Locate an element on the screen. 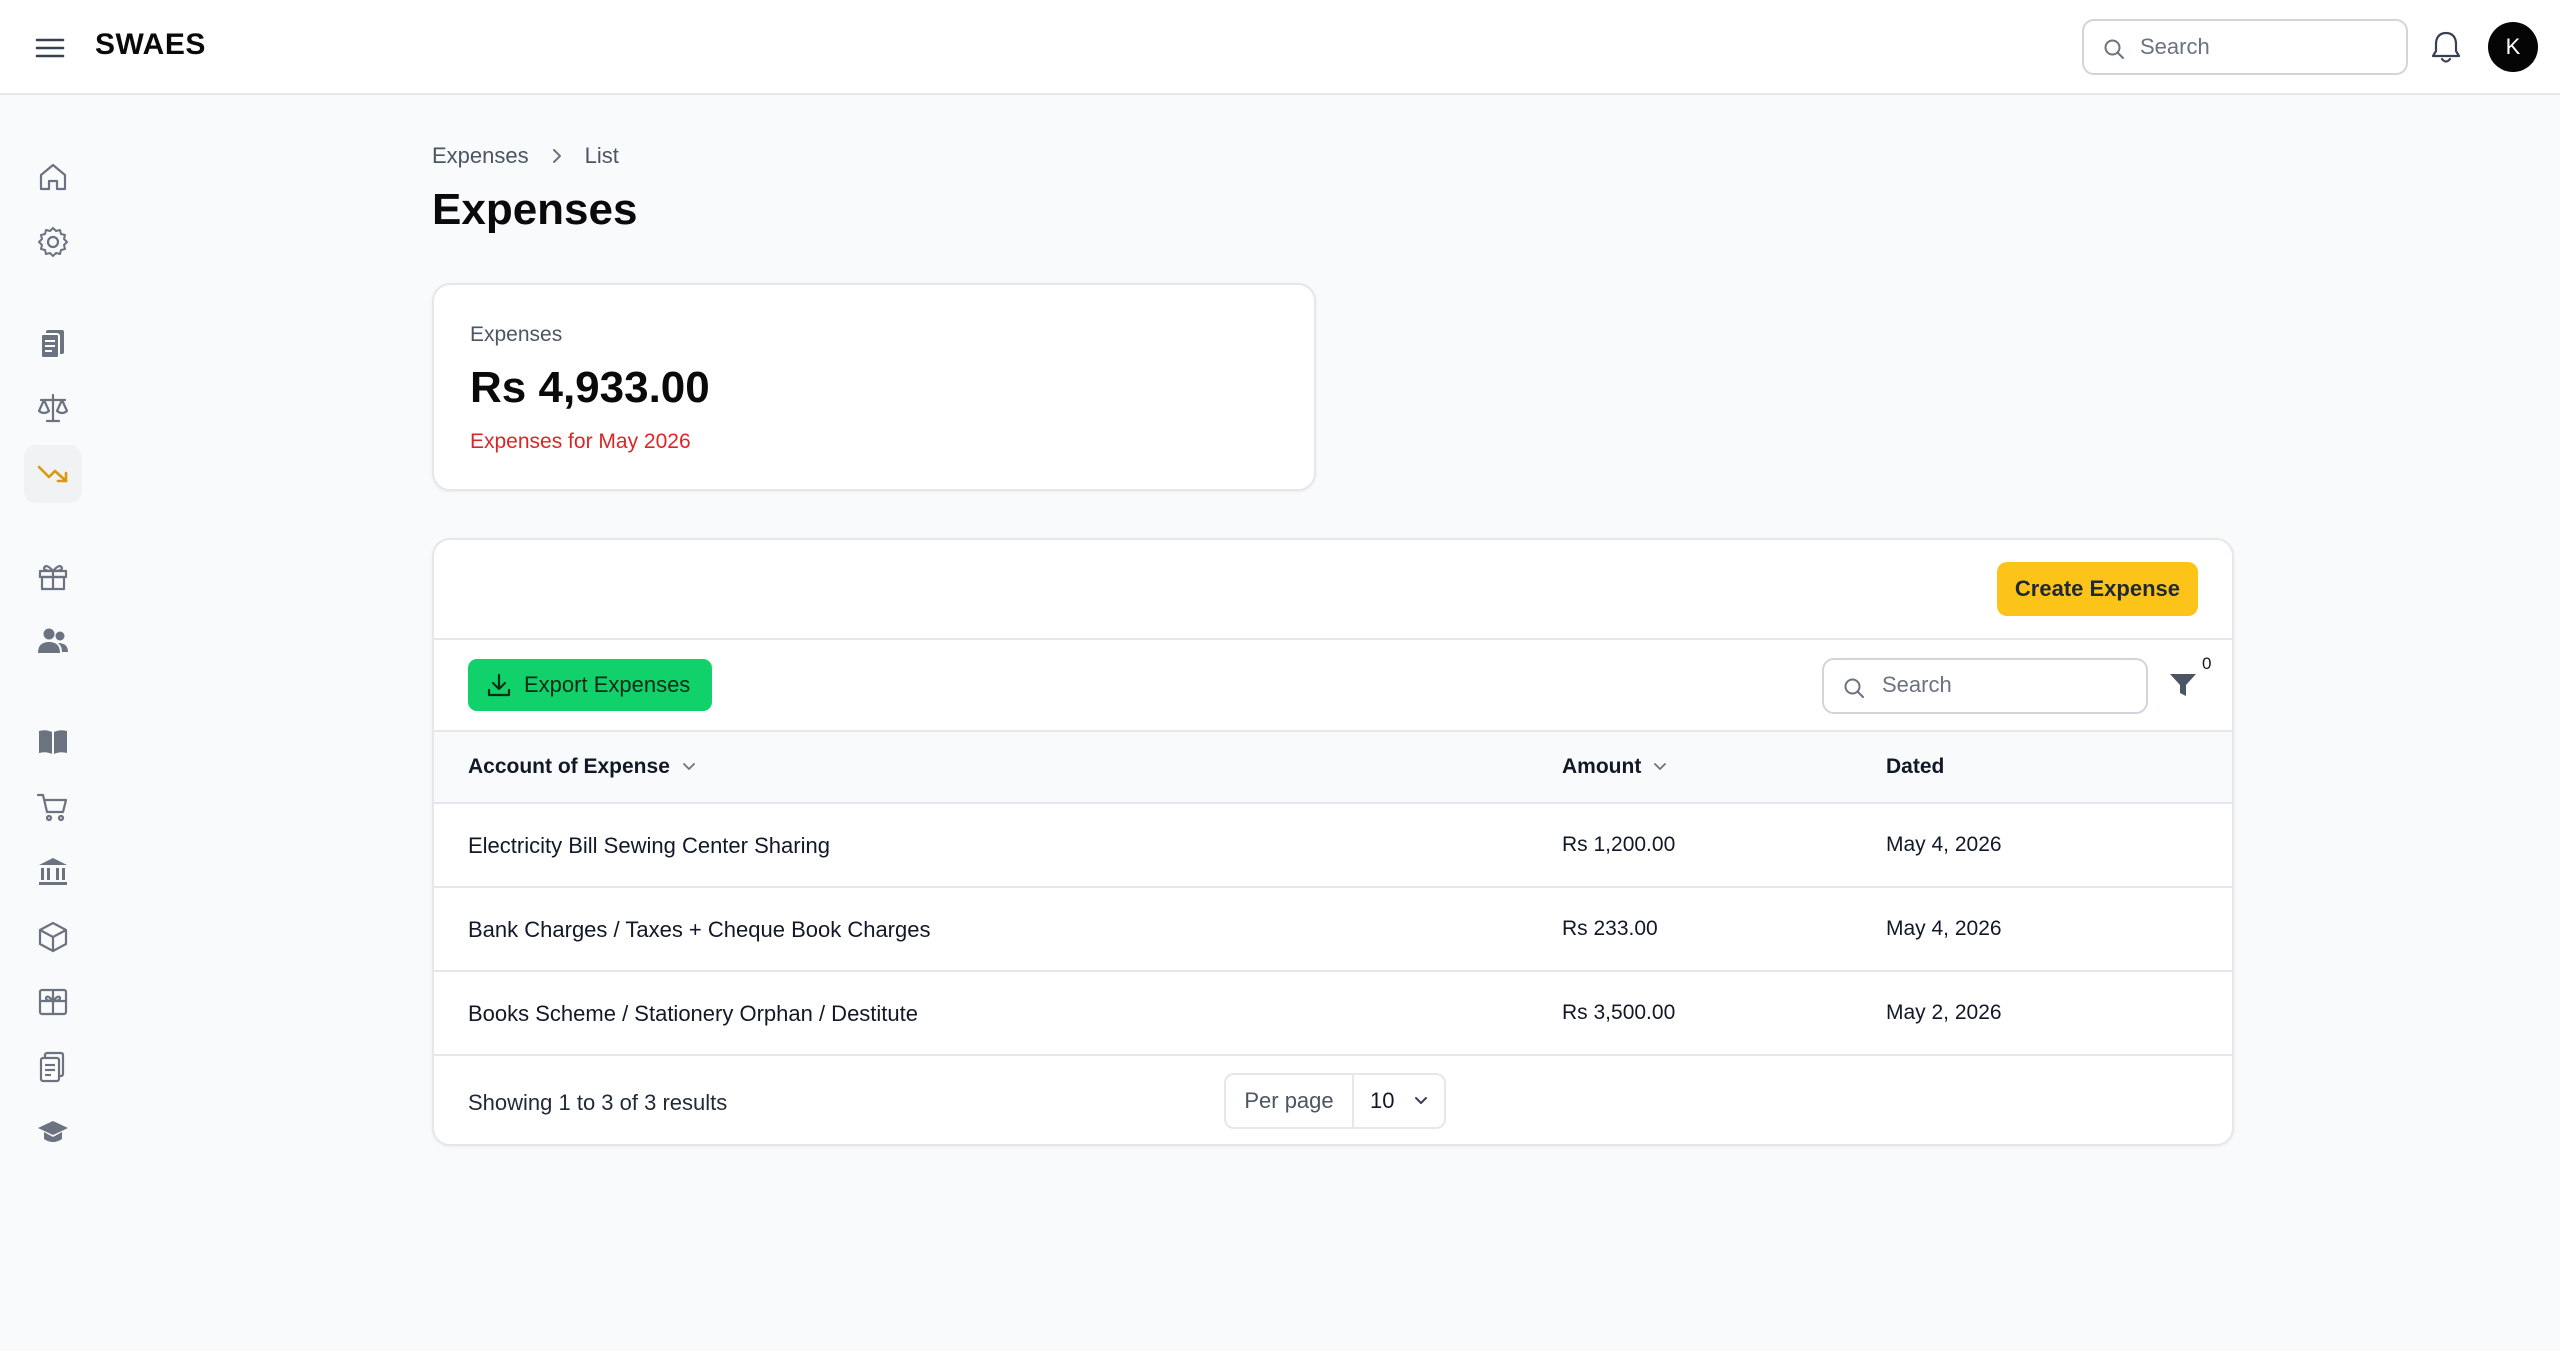  column-header-dated-label: Dated is located at coordinates (1915, 766).